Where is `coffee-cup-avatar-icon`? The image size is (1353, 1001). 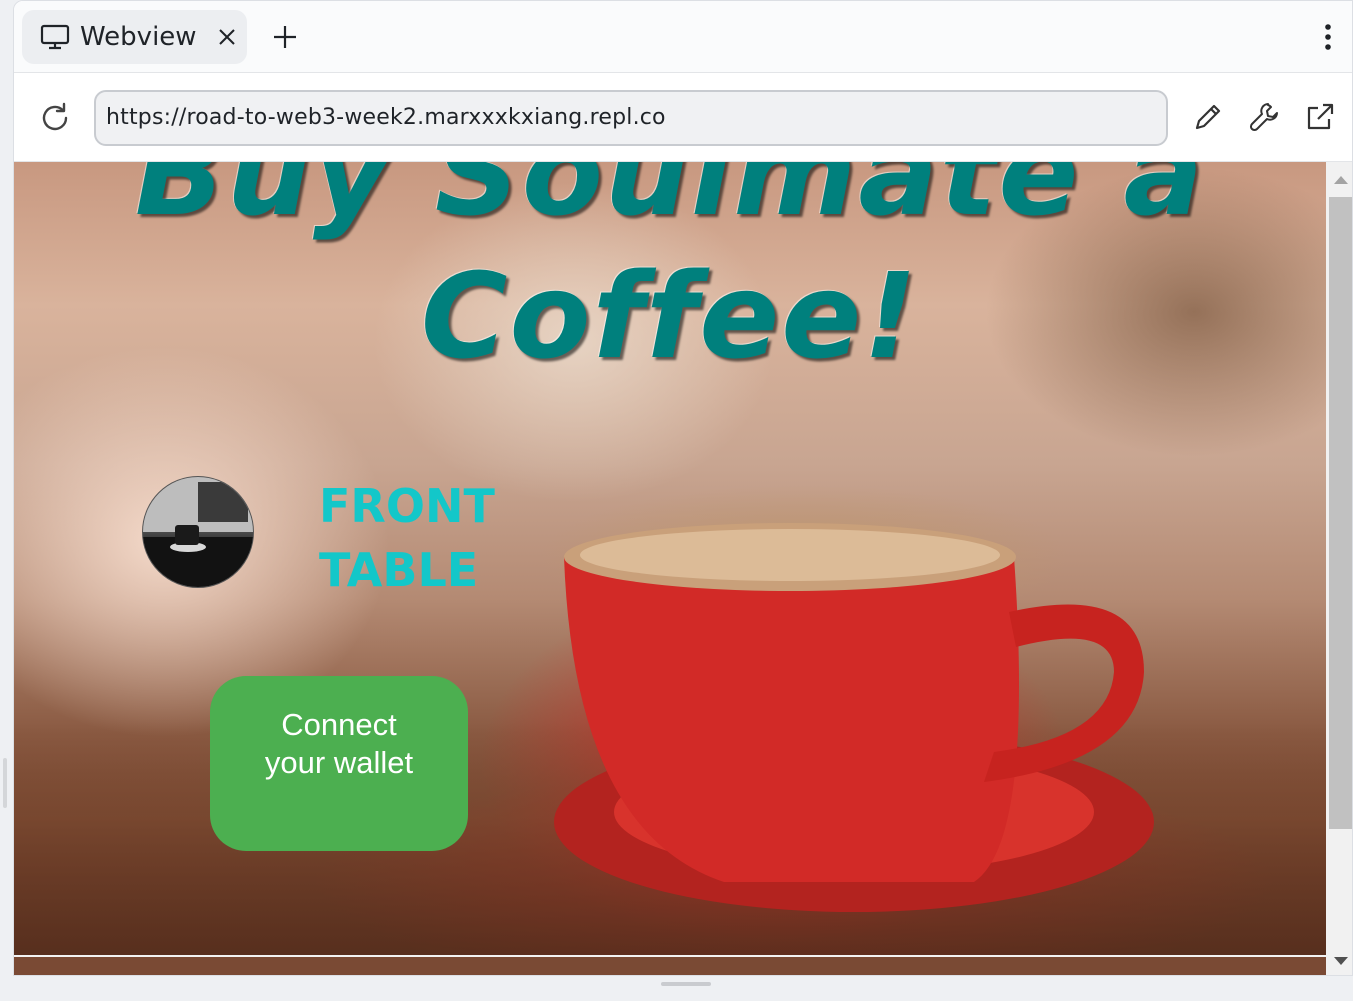
coffee-cup-avatar-icon is located at coordinates (198, 532).